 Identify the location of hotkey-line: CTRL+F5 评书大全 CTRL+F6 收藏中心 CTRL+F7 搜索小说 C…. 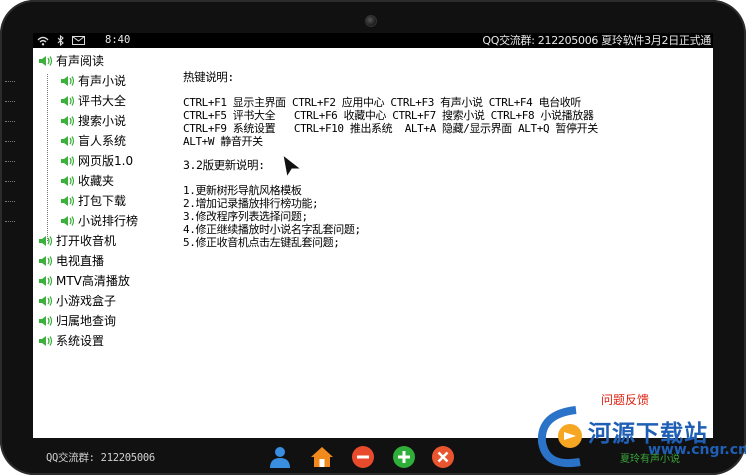
(388, 115).